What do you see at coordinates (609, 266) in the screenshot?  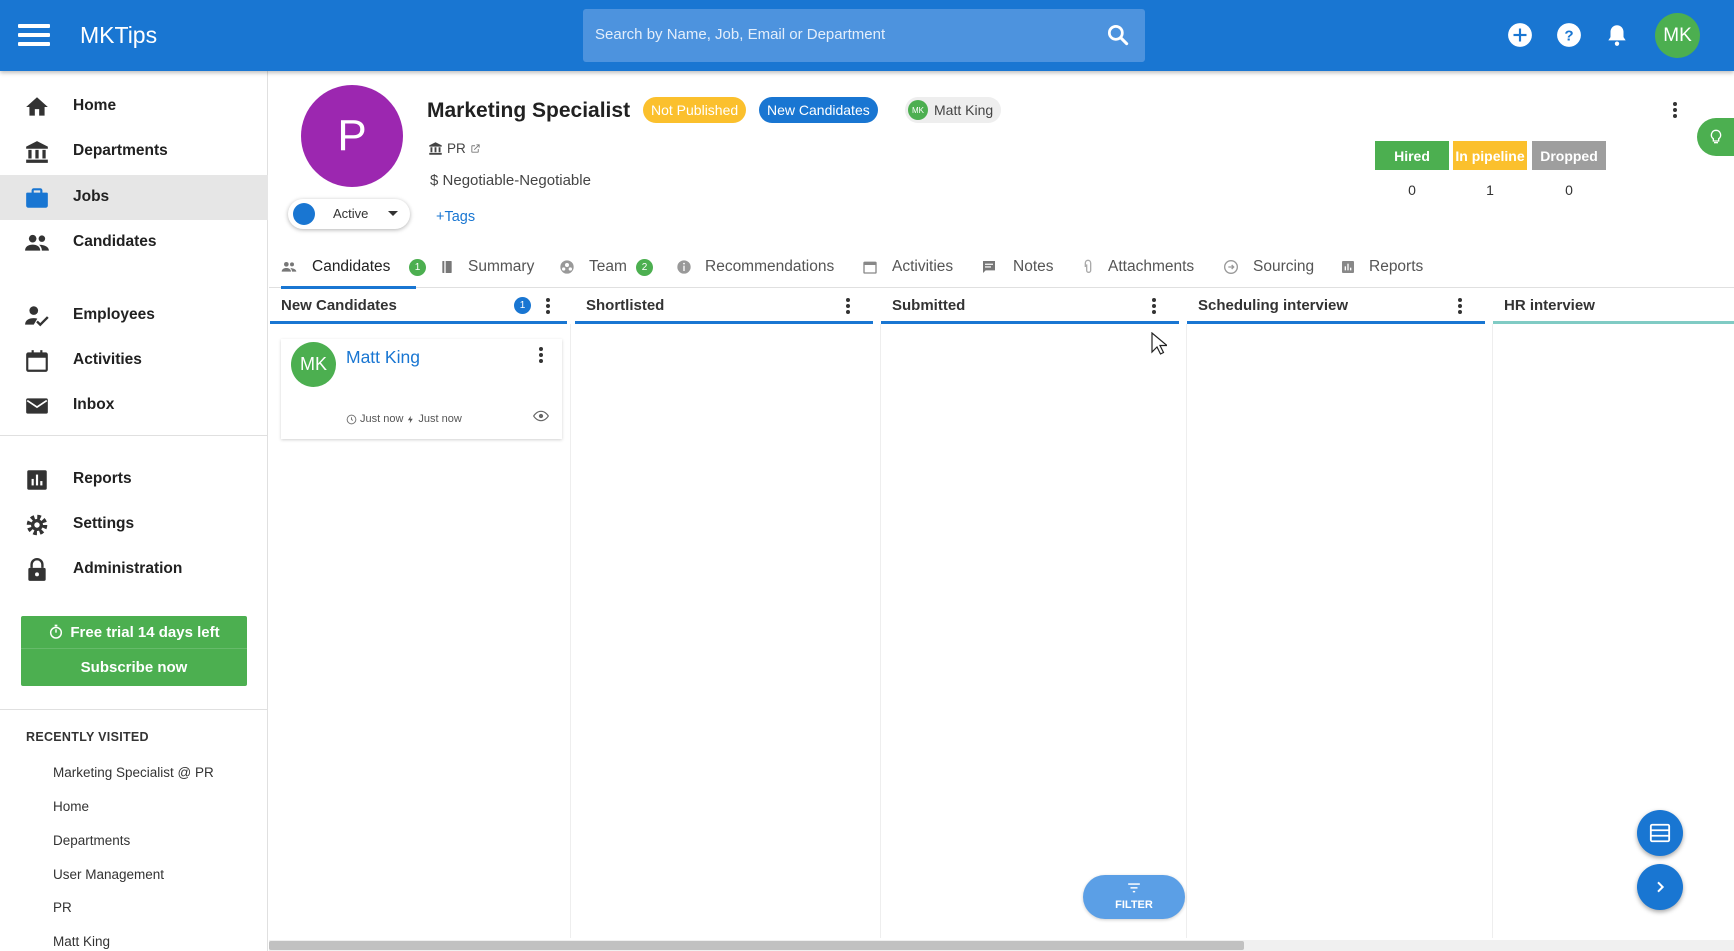 I see `tab-team: Team 2` at bounding box center [609, 266].